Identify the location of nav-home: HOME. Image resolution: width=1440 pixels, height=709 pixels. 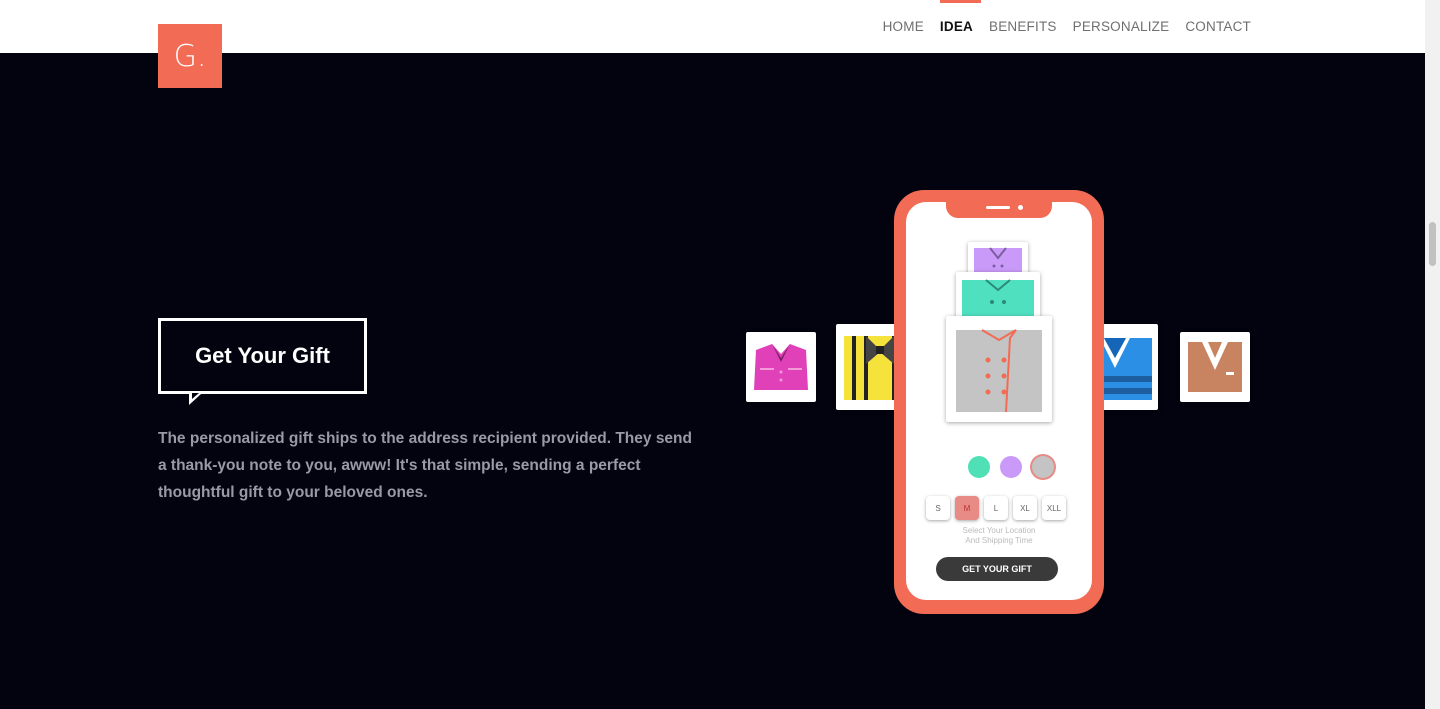
(903, 26).